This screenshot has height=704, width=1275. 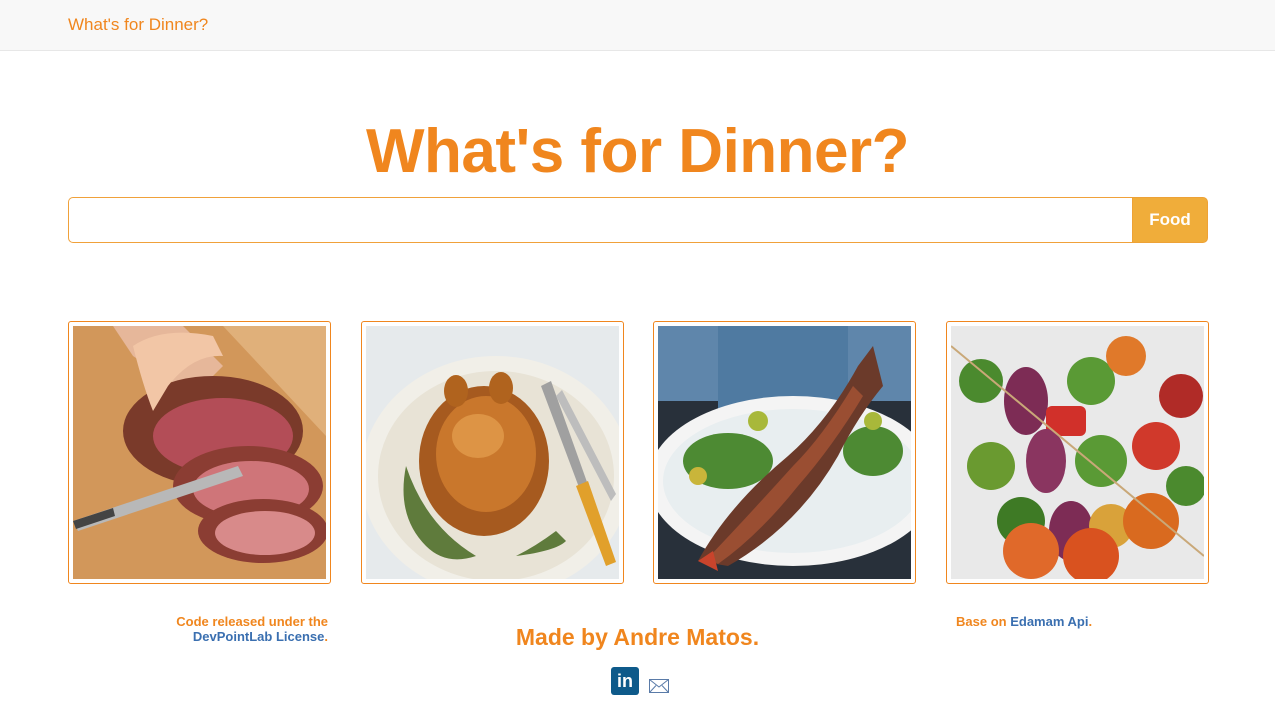 What do you see at coordinates (1049, 621) in the screenshot?
I see `edamam-api-link: Edamam Api` at bounding box center [1049, 621].